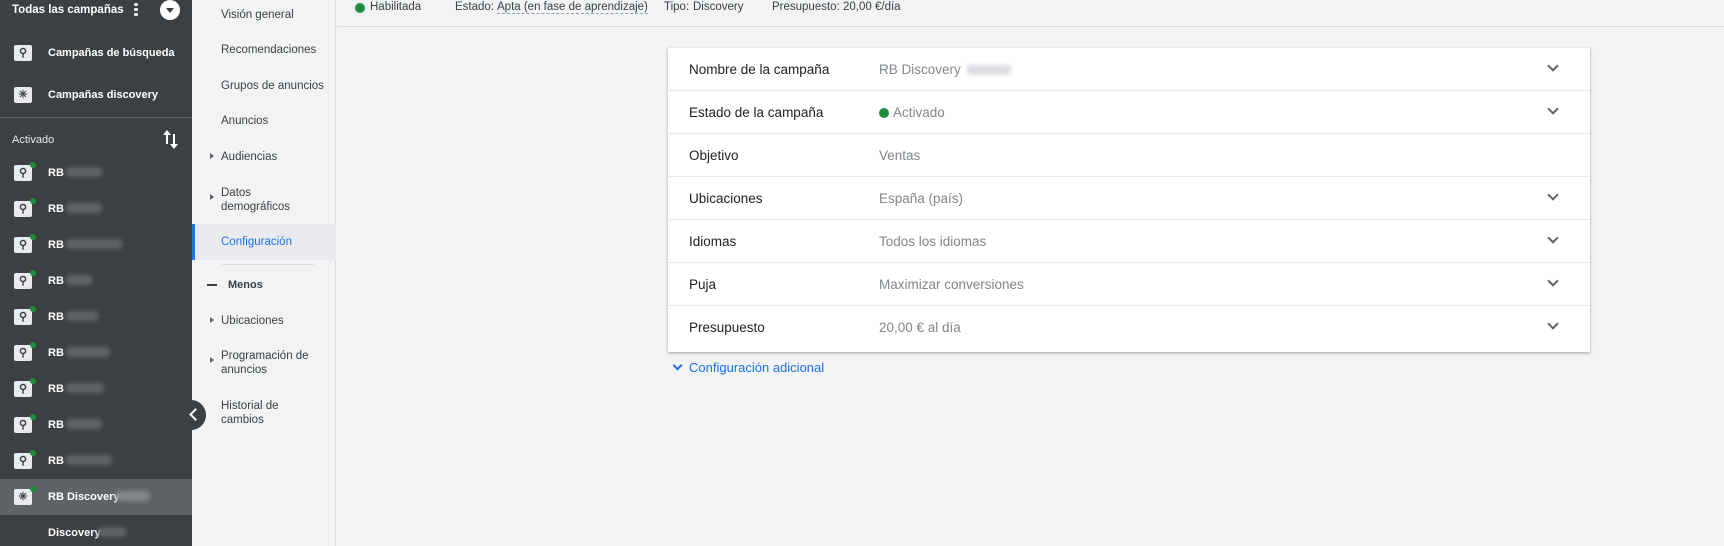 The height and width of the screenshot is (546, 1724). What do you see at coordinates (726, 198) in the screenshot?
I see `setting-label: Ubicaciones` at bounding box center [726, 198].